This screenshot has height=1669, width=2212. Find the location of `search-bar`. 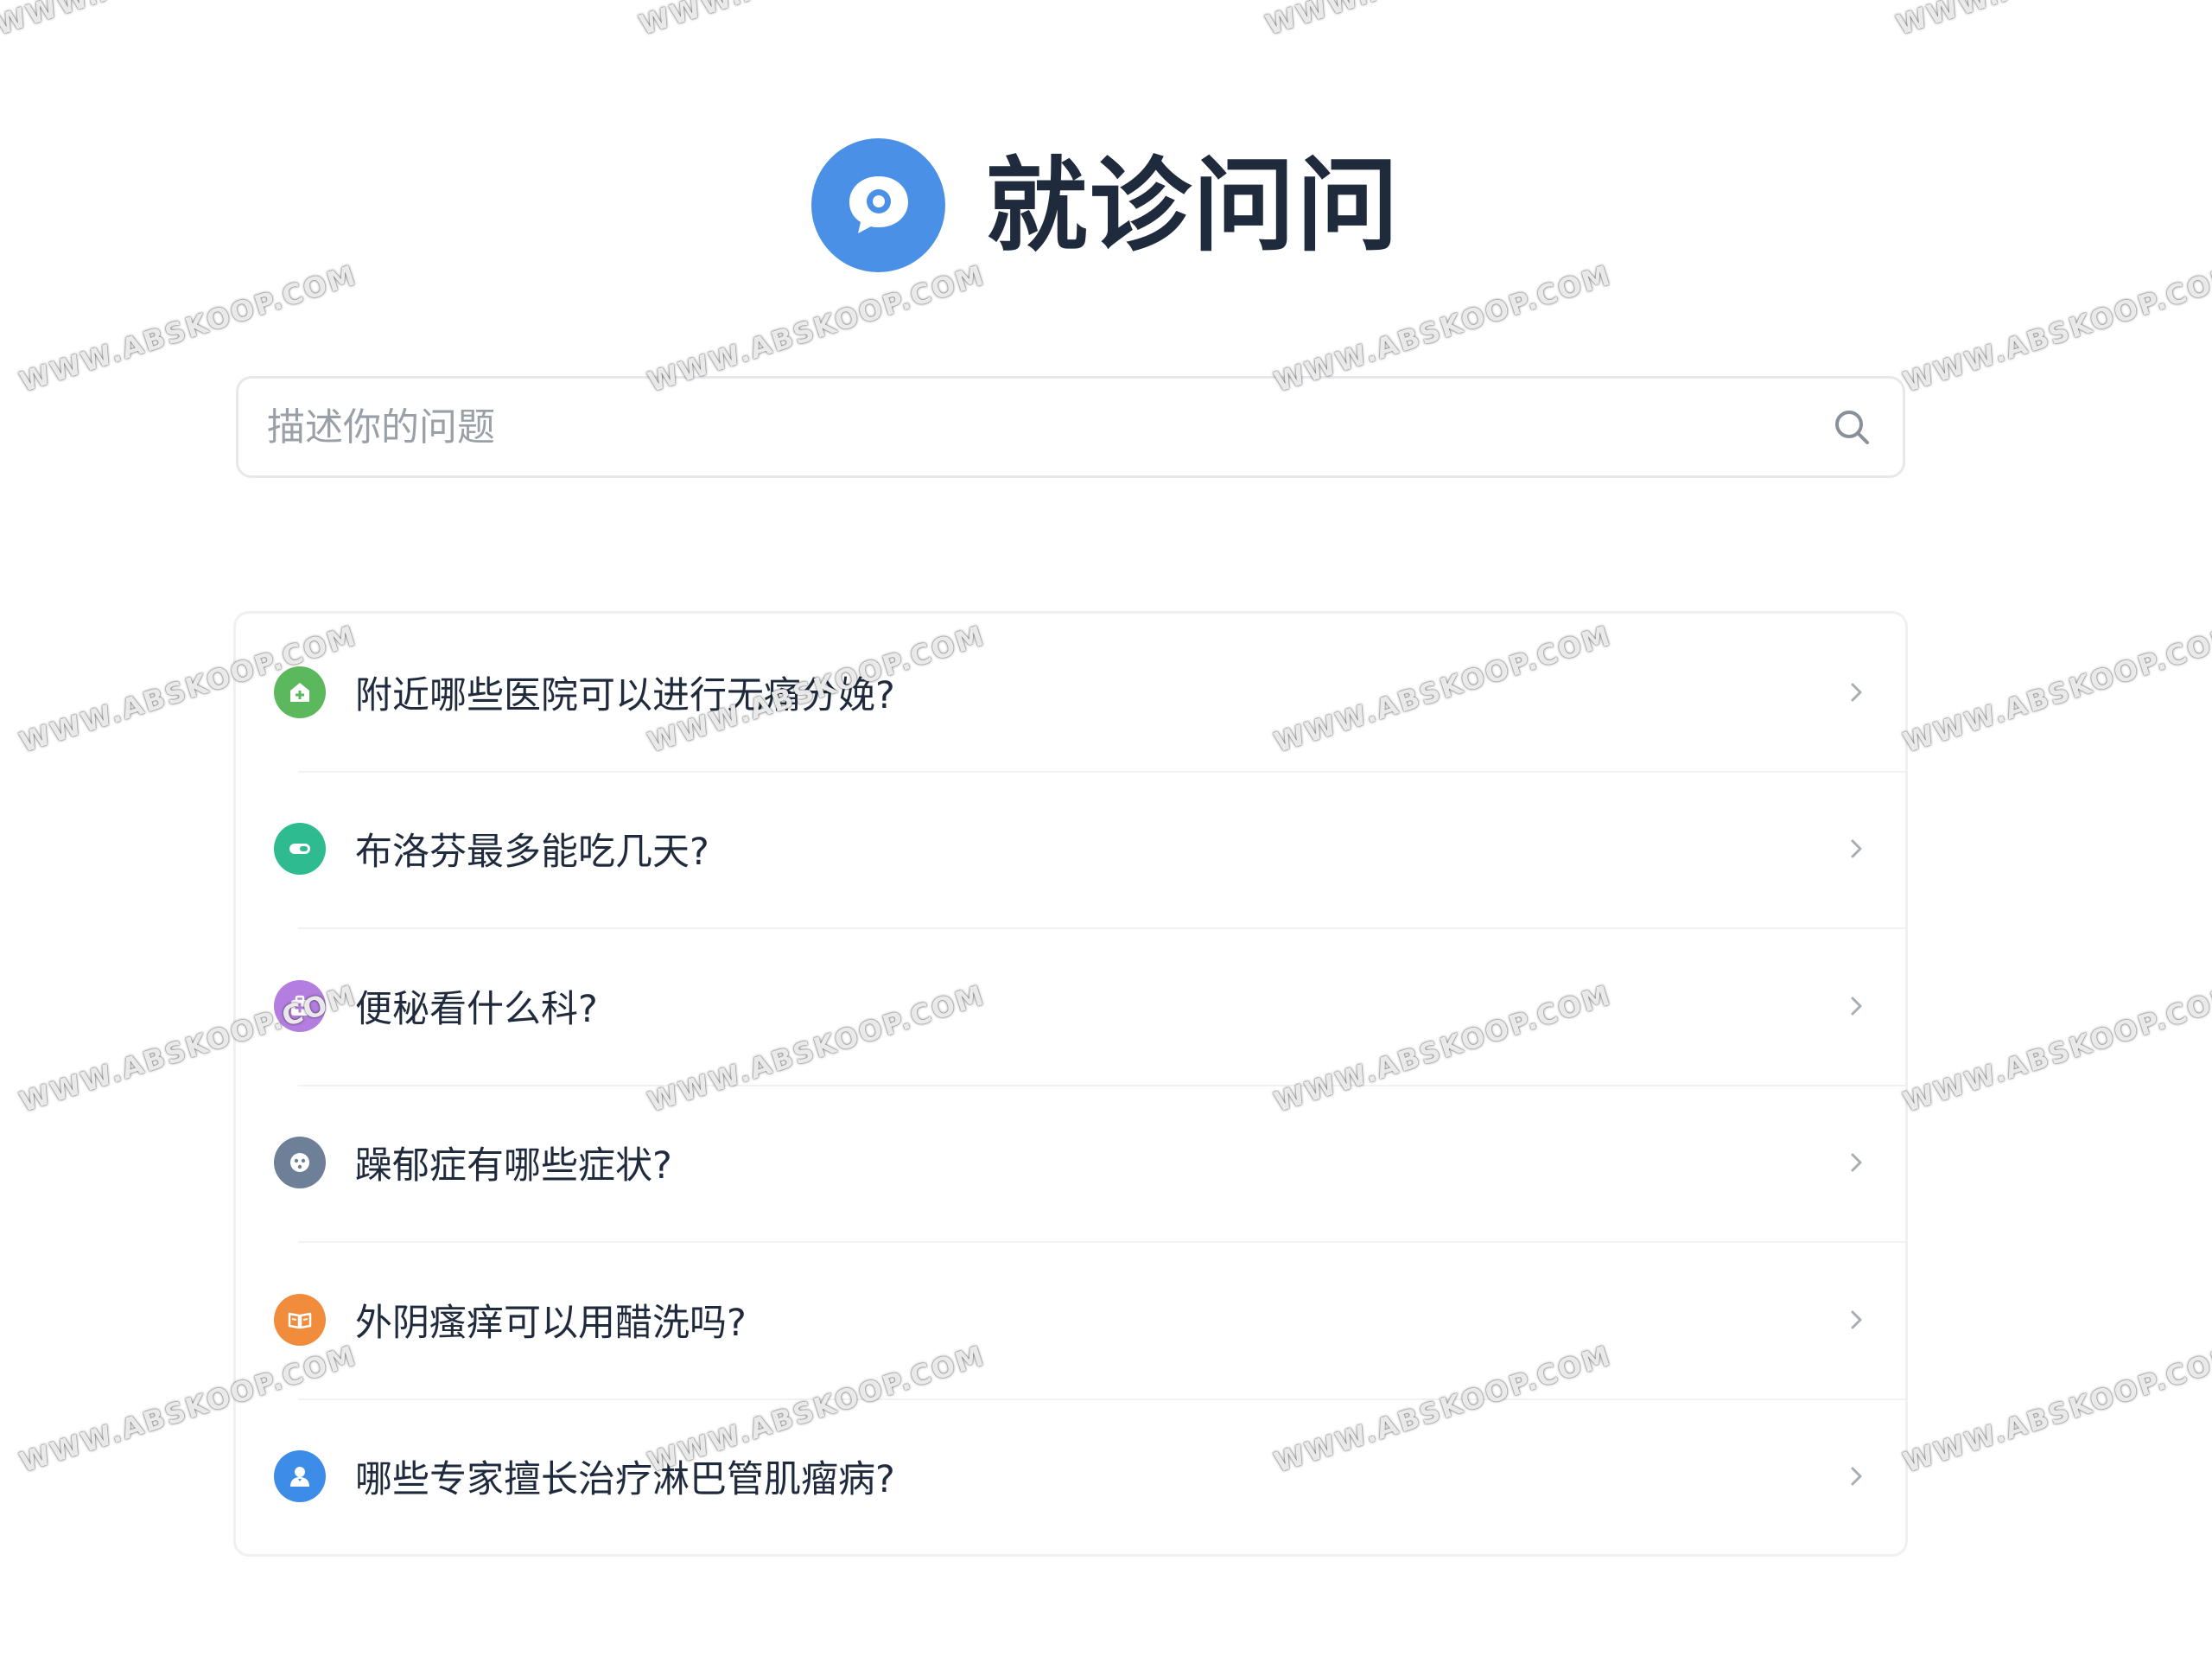

search-bar is located at coordinates (1070, 427).